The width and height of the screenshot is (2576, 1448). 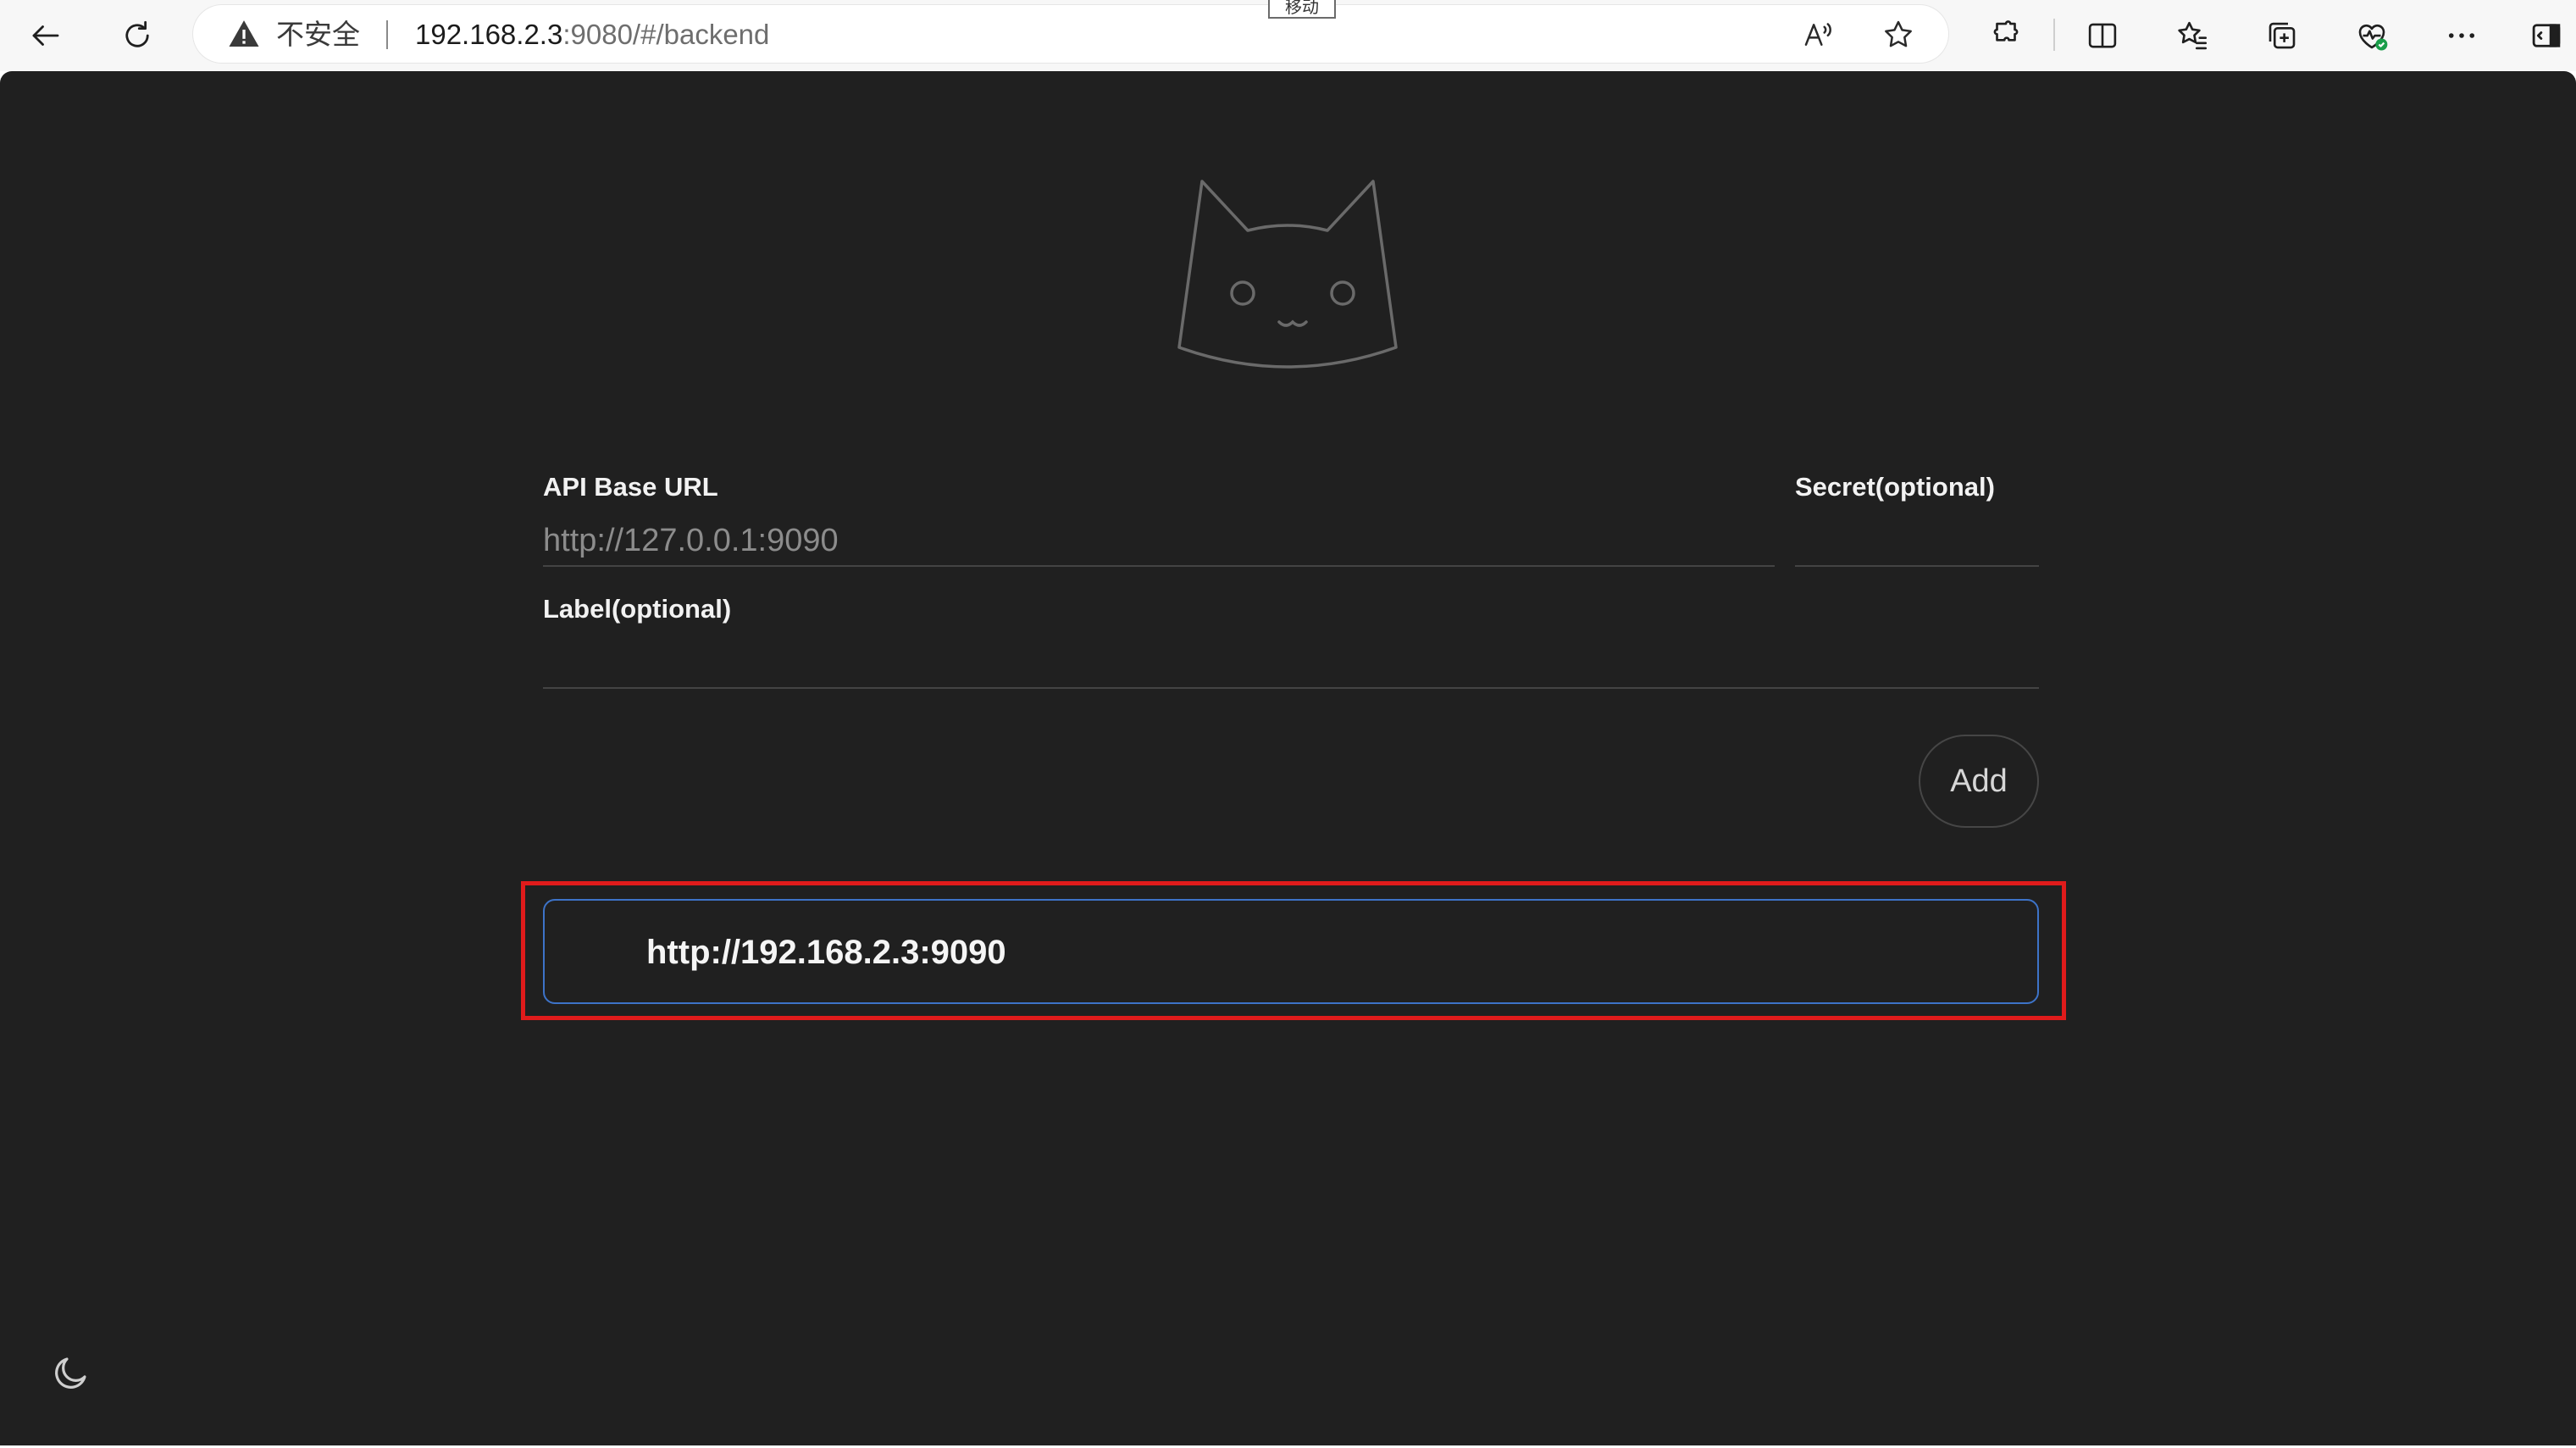 I want to click on split-screen-icon, so click(x=2102, y=35).